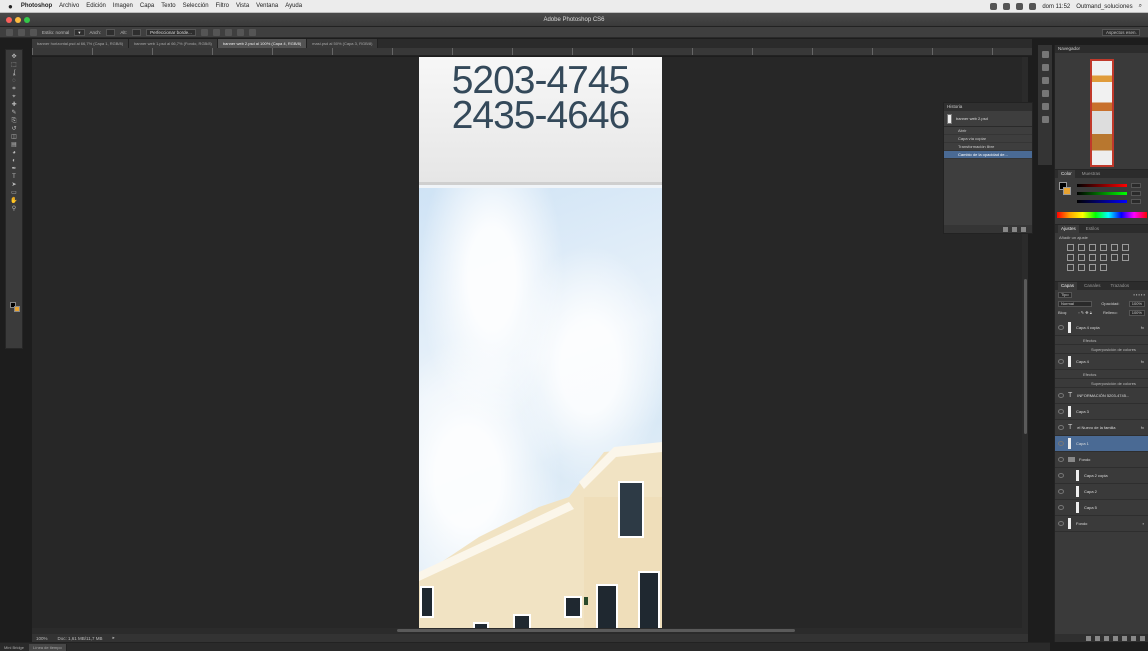  Describe the element at coordinates (14, 177) in the screenshot. I see `type-icon: T` at that location.